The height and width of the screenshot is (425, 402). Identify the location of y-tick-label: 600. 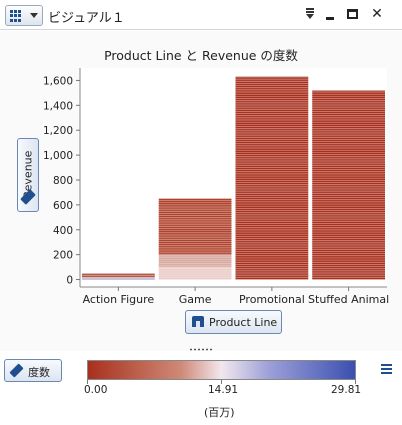
(63, 206).